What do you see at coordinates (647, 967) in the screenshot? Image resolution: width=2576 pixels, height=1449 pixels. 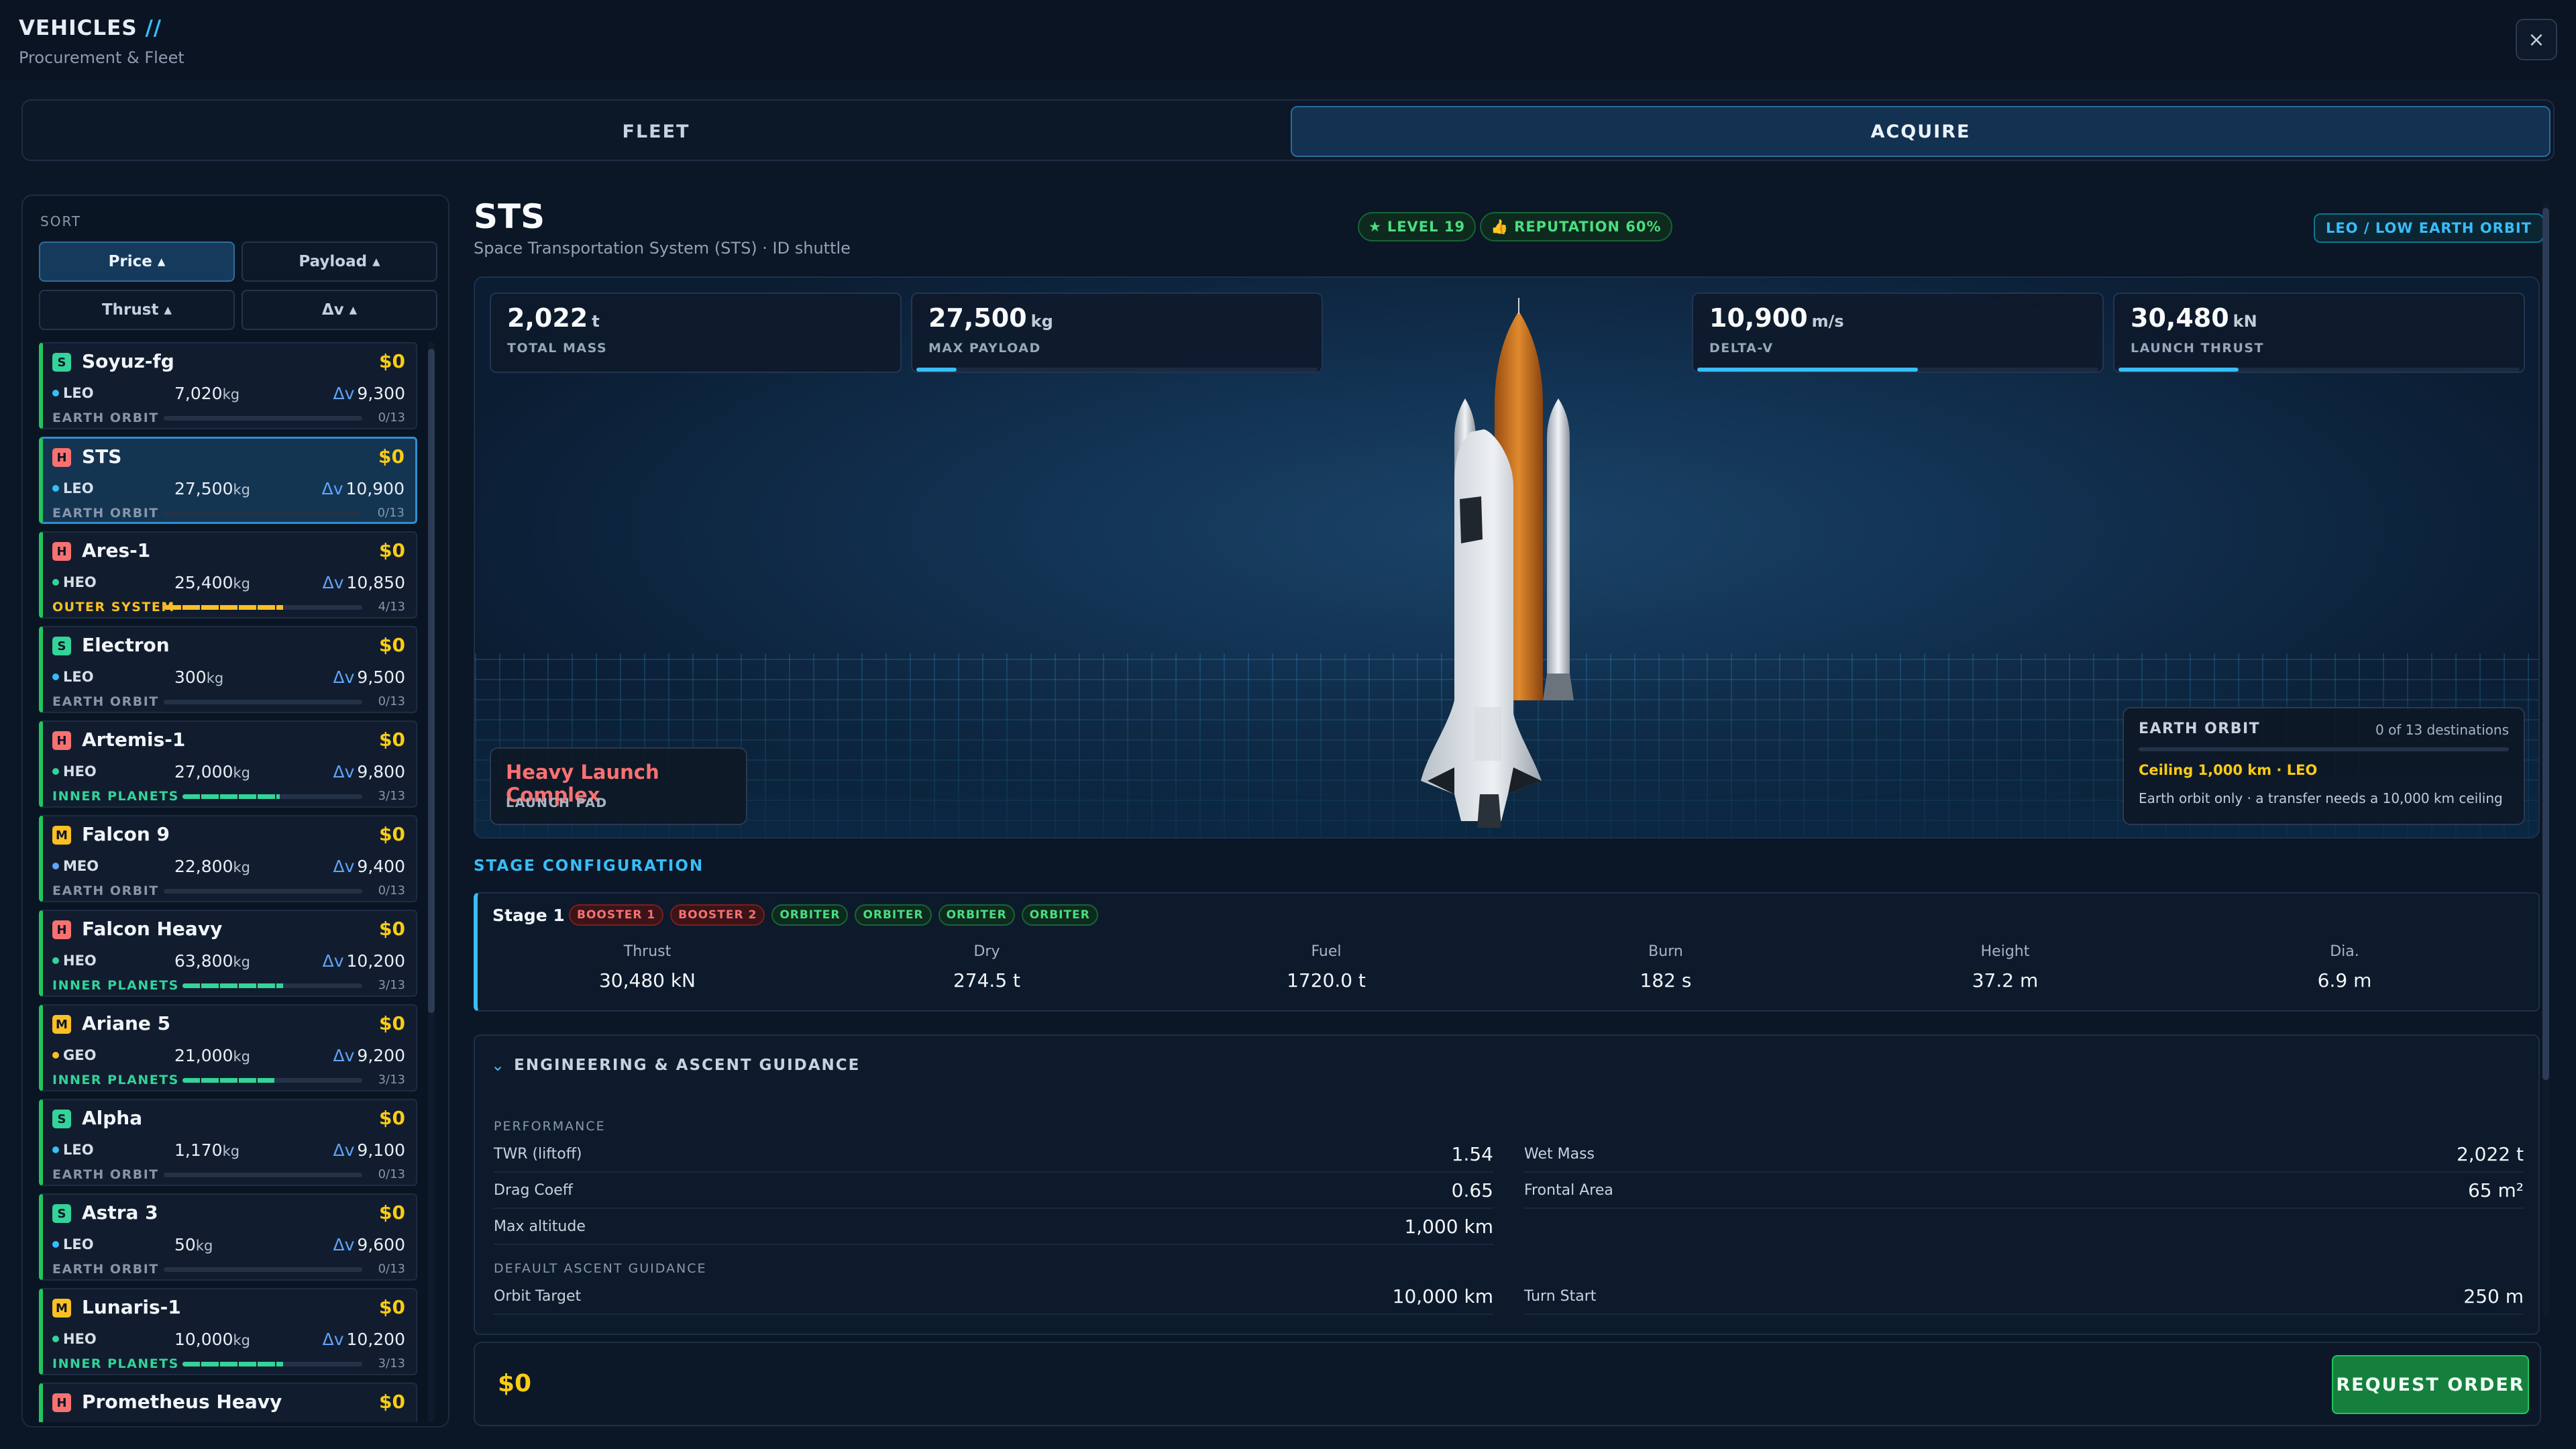 I see `stage-stat: Thrust 30,480 kN` at bounding box center [647, 967].